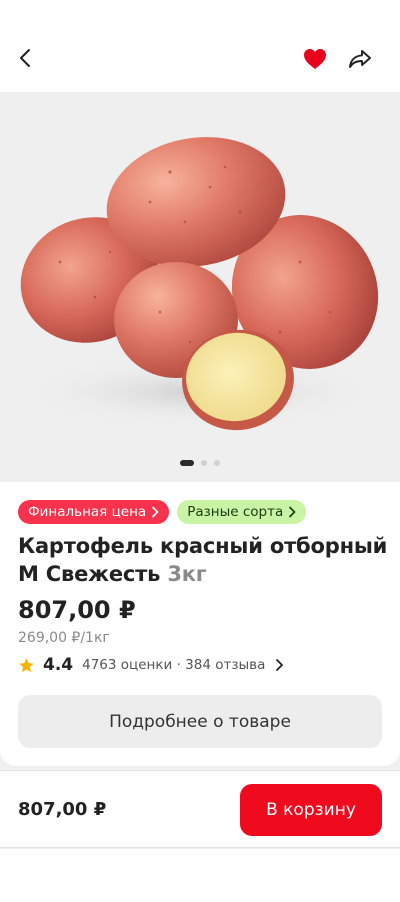 The width and height of the screenshot is (400, 902). Describe the element at coordinates (26, 664) in the screenshot. I see `star-icon` at that location.